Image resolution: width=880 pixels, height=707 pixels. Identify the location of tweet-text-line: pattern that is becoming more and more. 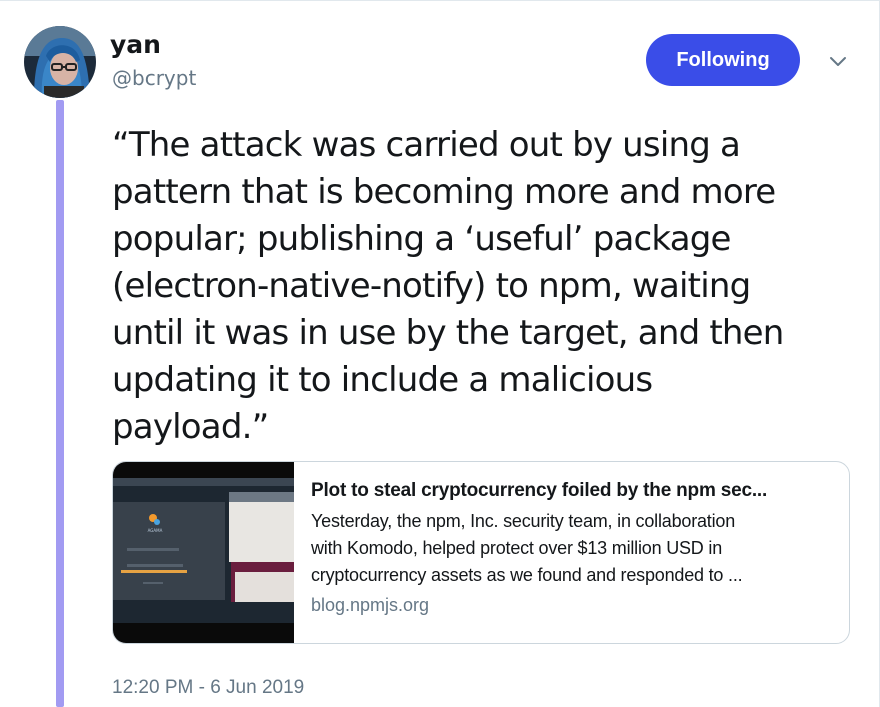
(444, 192).